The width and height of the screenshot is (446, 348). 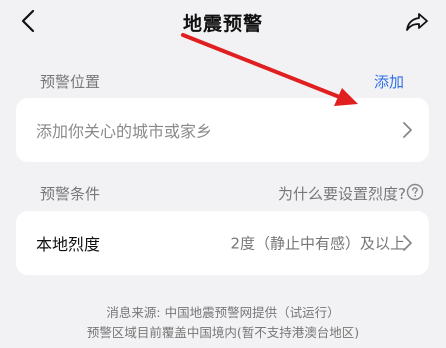 I want to click on local-intensity-label: 本地烈度, so click(x=68, y=244).